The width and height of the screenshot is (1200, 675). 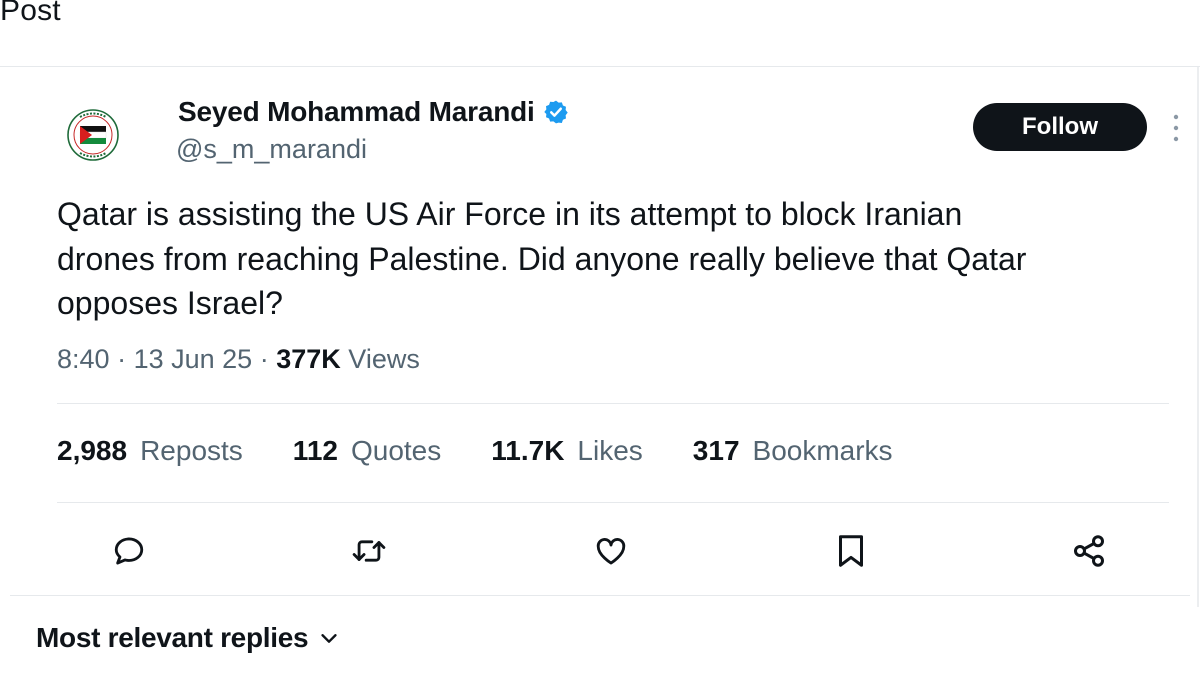 I want to click on likes-stat: 11.7K Likes, so click(x=567, y=451).